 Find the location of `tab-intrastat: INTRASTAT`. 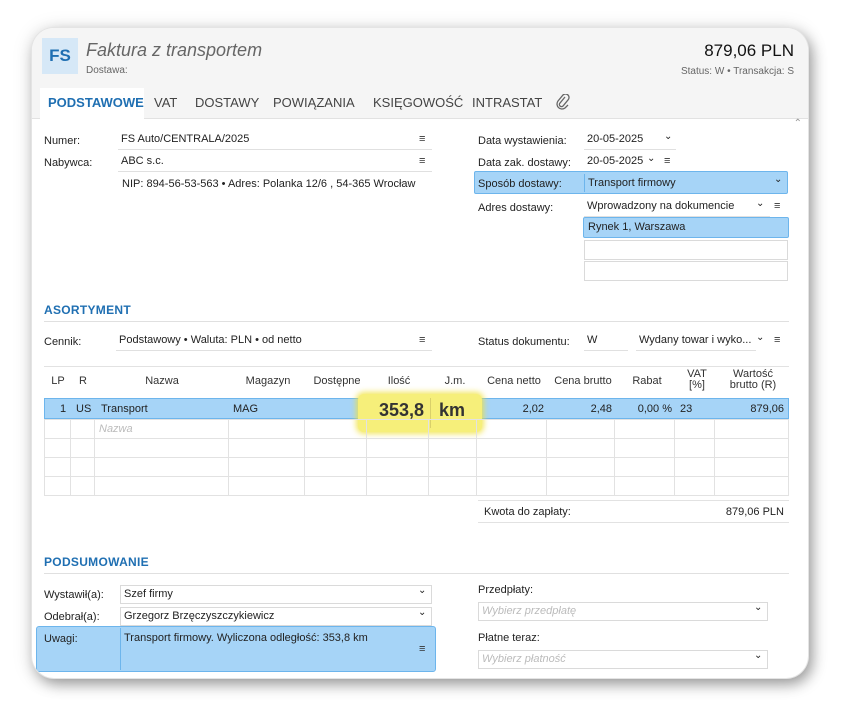

tab-intrastat: INTRASTAT is located at coordinates (507, 102).